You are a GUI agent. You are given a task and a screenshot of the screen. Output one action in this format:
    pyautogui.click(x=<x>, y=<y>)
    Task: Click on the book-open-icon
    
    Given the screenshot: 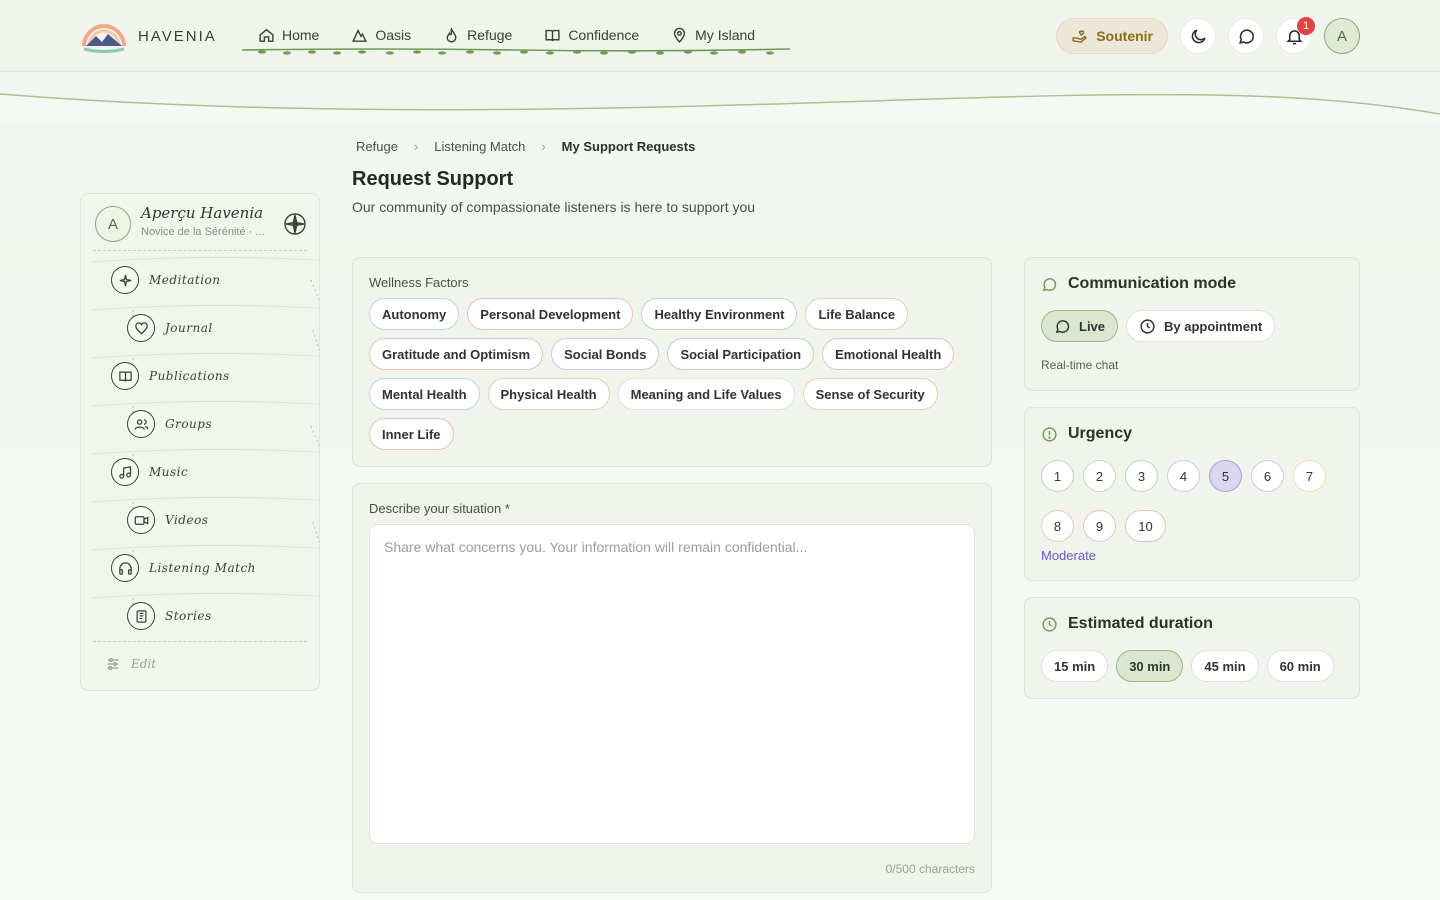 What is the action you would take?
    pyautogui.click(x=125, y=376)
    